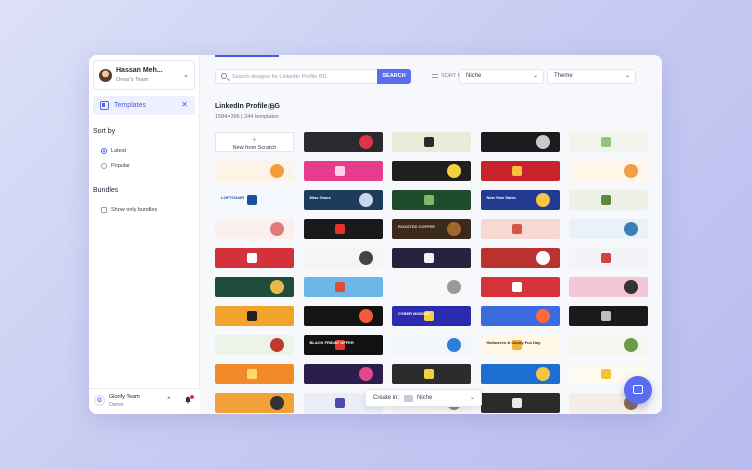  Describe the element at coordinates (394, 76) in the screenshot. I see `search-button: SEARCH` at that location.